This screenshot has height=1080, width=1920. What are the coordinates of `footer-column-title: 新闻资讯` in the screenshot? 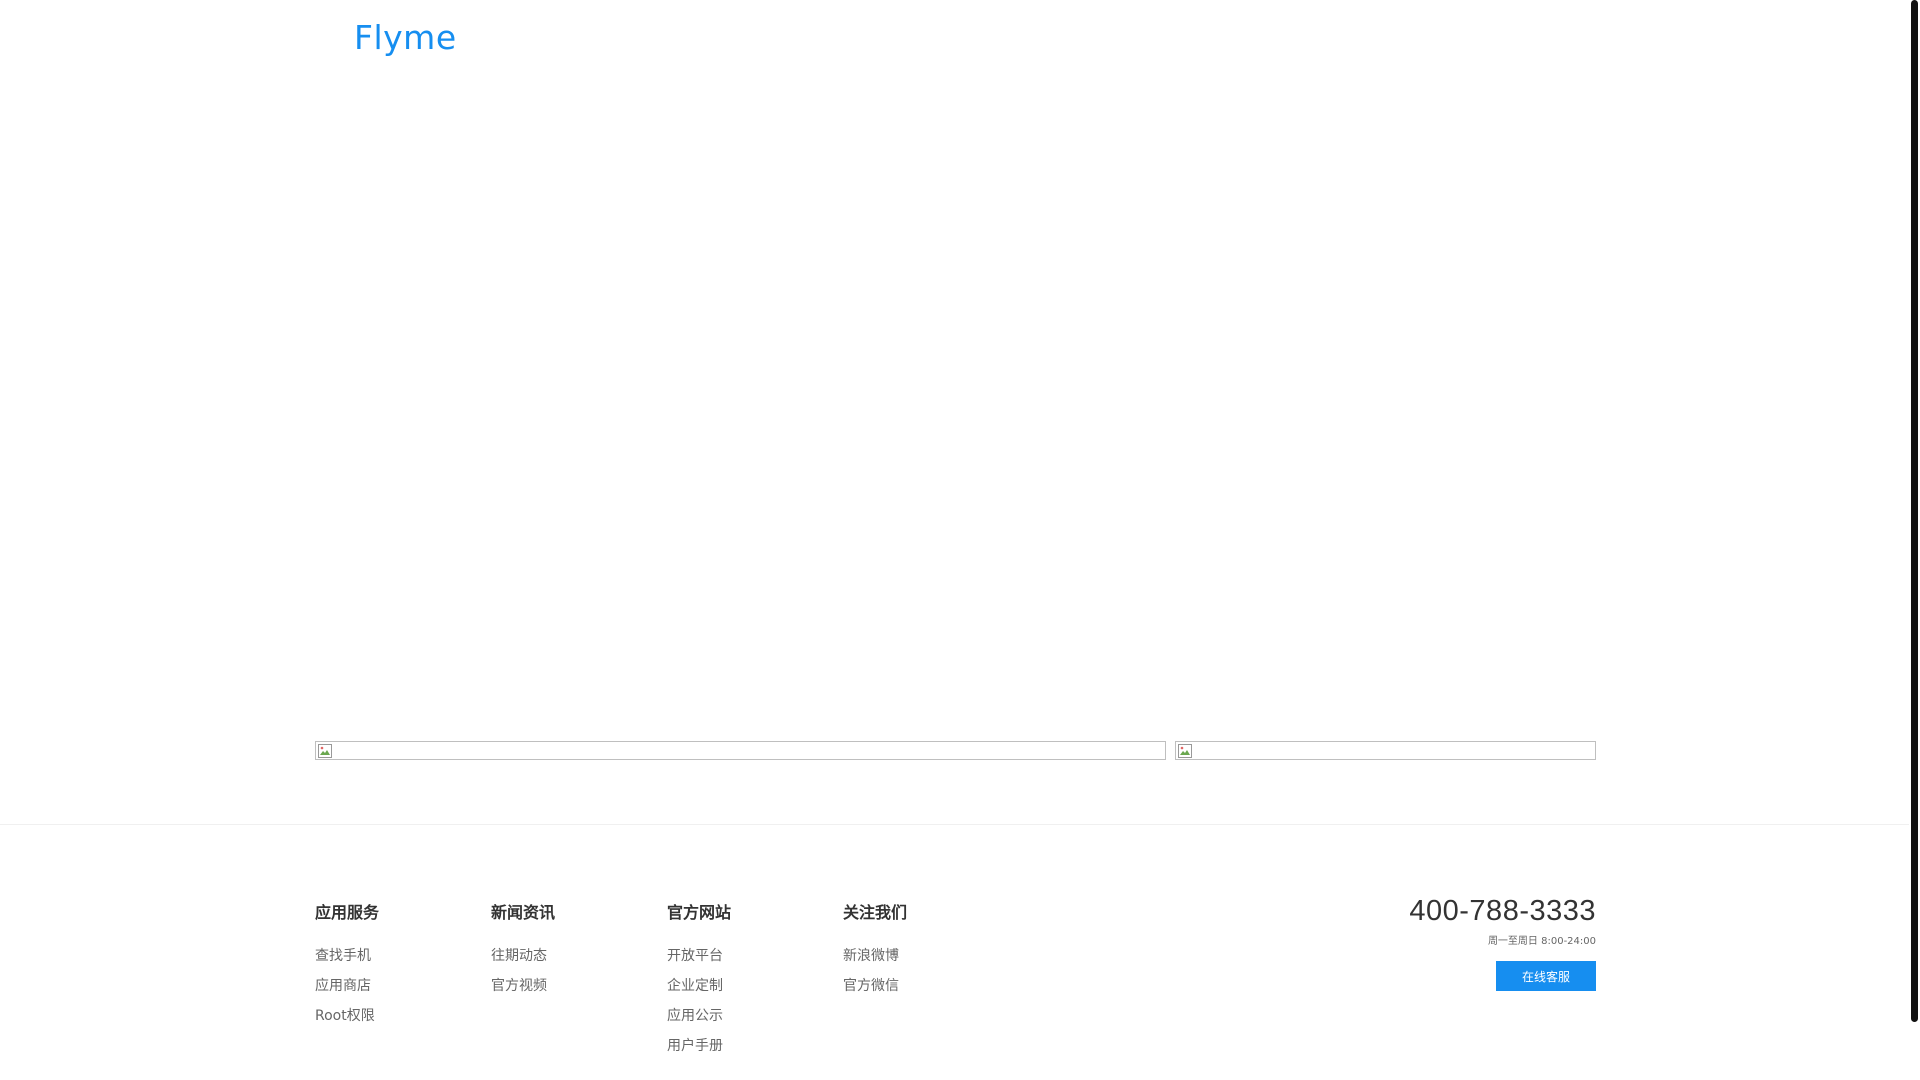 It's located at (523, 912).